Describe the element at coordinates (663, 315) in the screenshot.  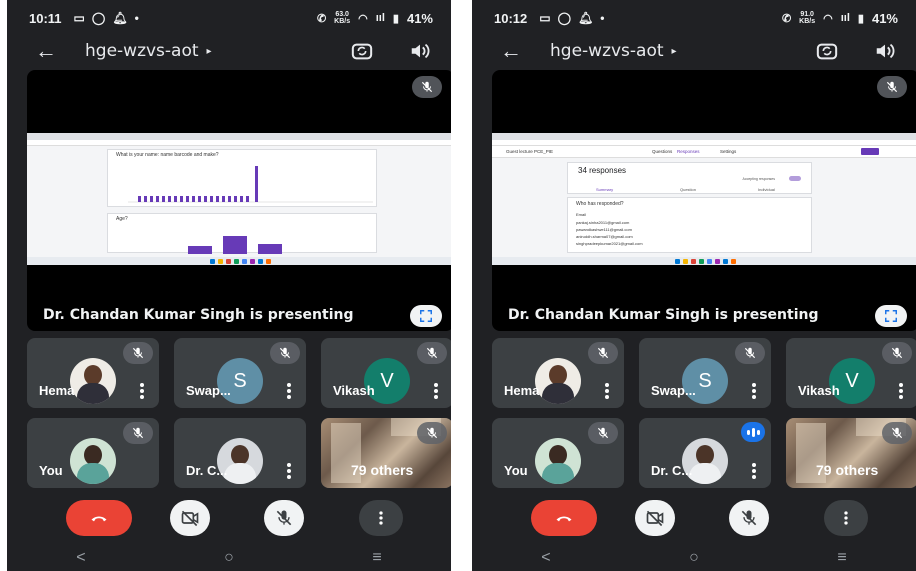
I see `presenter-caption: Dr. Chandan Kumar Singh is presenting` at that location.